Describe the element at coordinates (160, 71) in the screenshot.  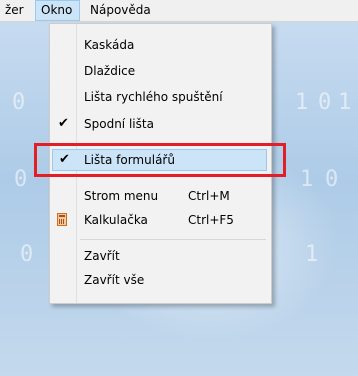
I see `menu-item-dlazdice: Dlaždice` at that location.